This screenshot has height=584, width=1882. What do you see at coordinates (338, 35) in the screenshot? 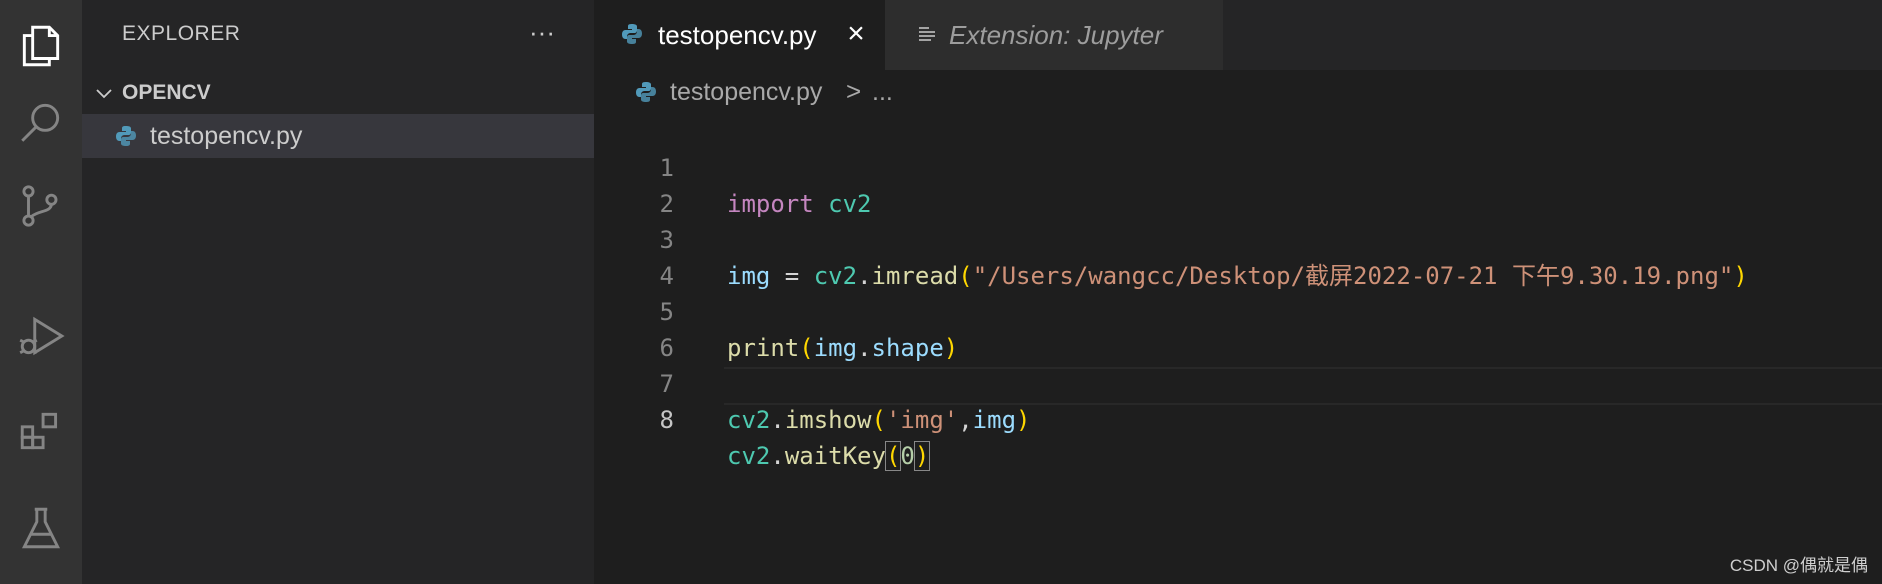
I see `sidebar-header: EXPLORER ···` at bounding box center [338, 35].